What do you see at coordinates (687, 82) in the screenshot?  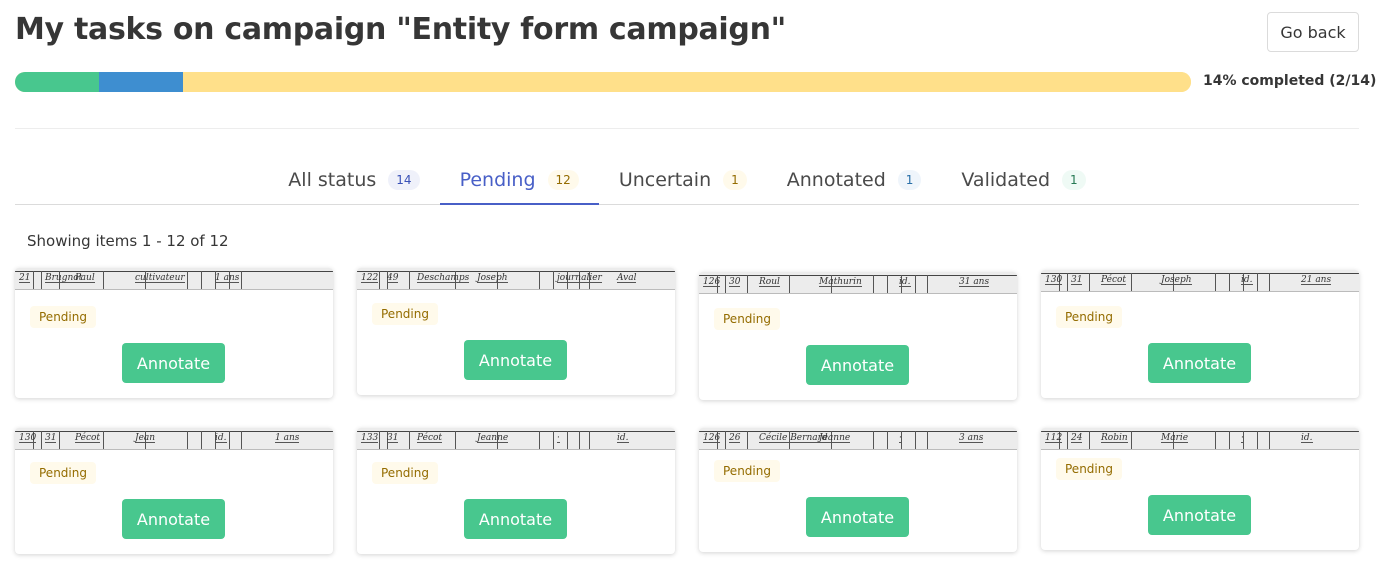 I see `progress-segment-pending` at bounding box center [687, 82].